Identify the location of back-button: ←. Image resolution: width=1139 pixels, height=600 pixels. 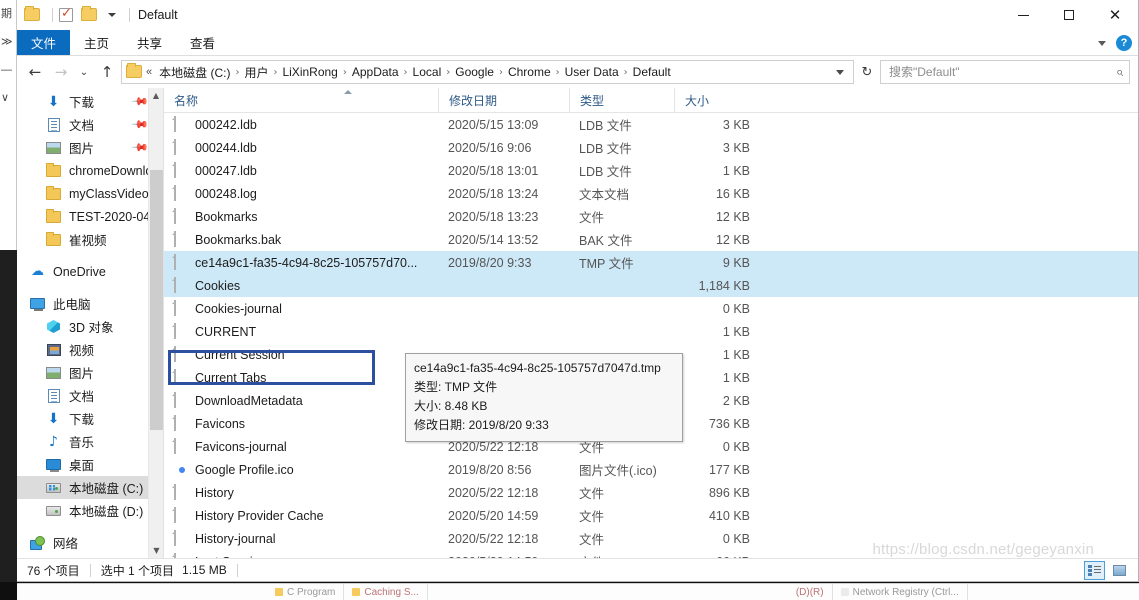
(35, 72).